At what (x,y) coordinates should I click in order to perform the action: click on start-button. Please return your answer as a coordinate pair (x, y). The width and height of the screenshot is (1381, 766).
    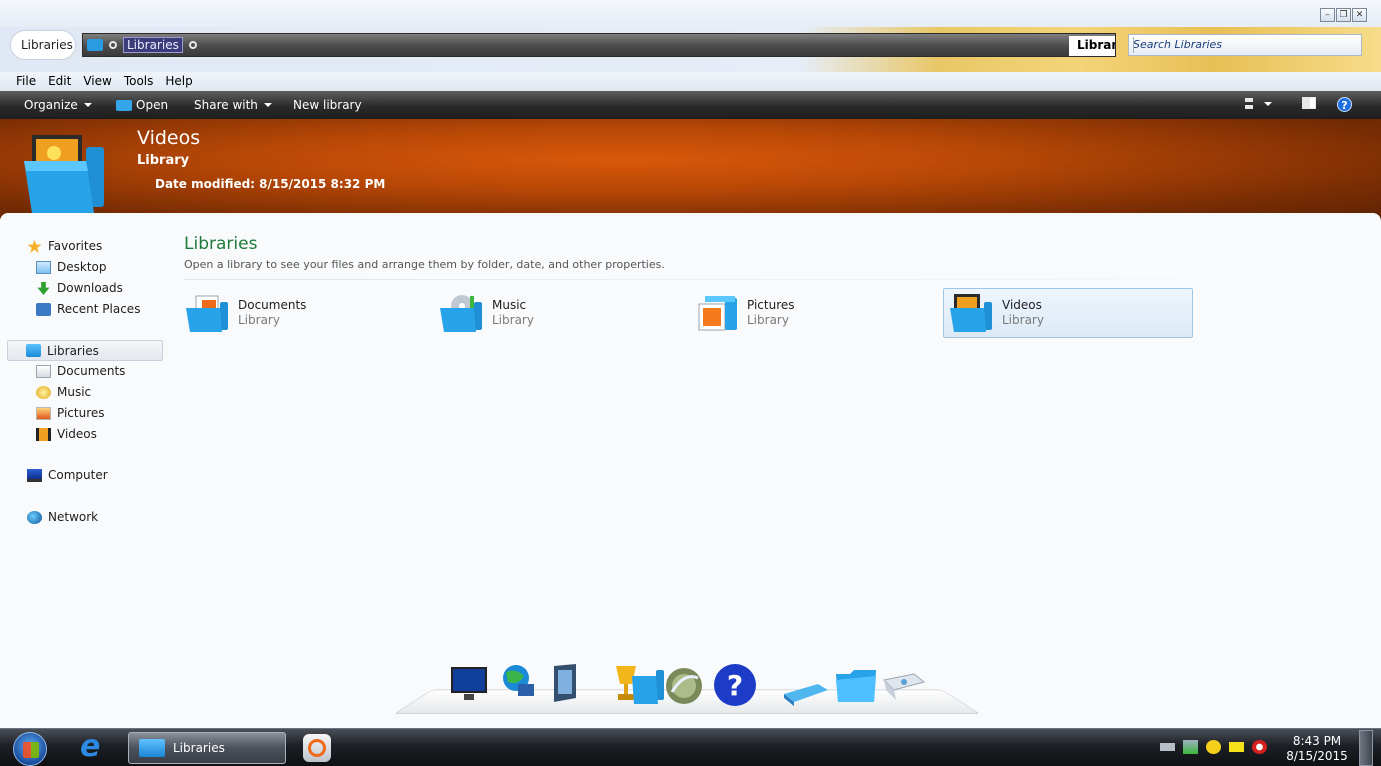
    Looking at the image, I should click on (30, 749).